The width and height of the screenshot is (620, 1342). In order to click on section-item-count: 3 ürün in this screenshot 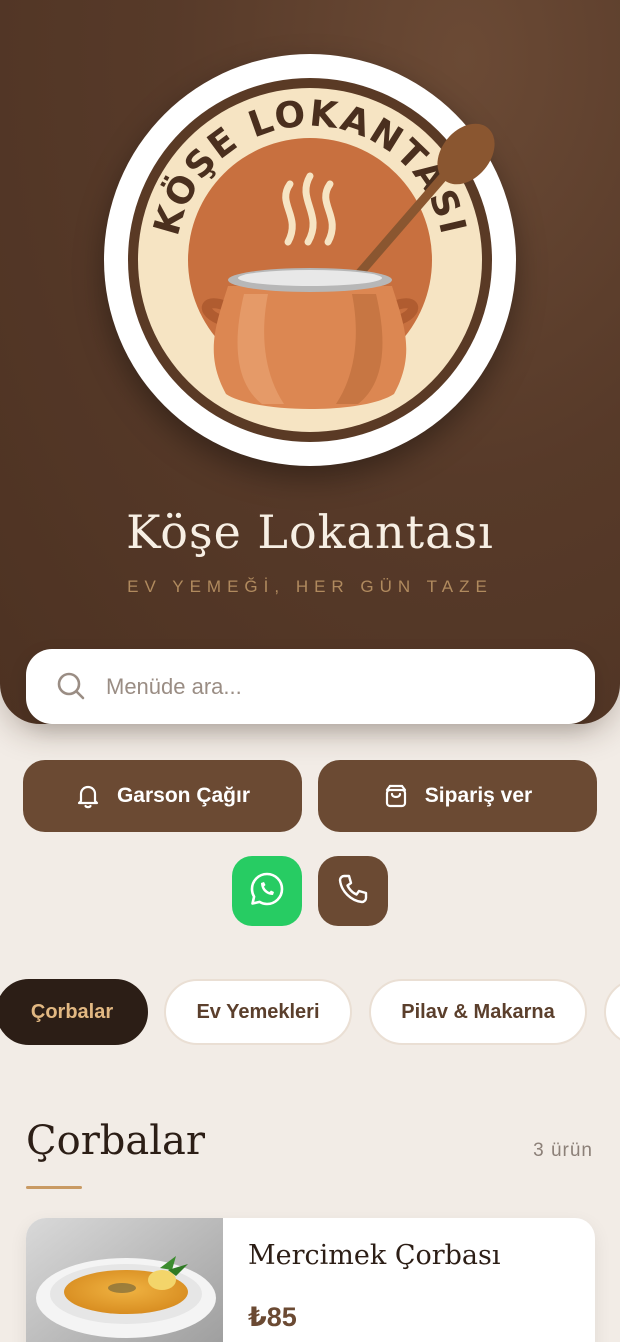, I will do `click(563, 1150)`.